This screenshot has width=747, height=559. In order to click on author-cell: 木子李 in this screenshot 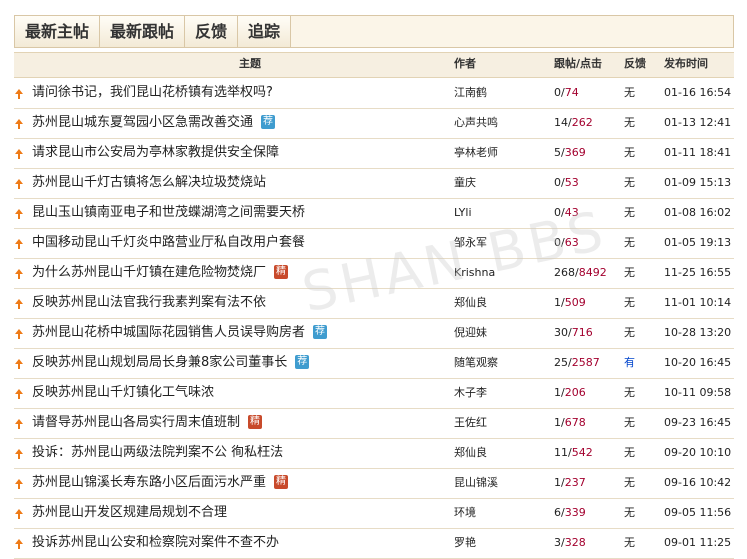, I will do `click(470, 392)`.